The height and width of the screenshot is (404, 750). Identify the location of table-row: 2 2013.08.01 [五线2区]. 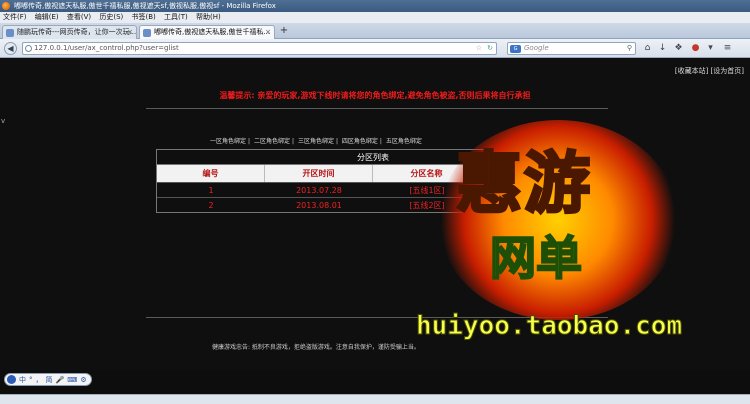
(373, 204).